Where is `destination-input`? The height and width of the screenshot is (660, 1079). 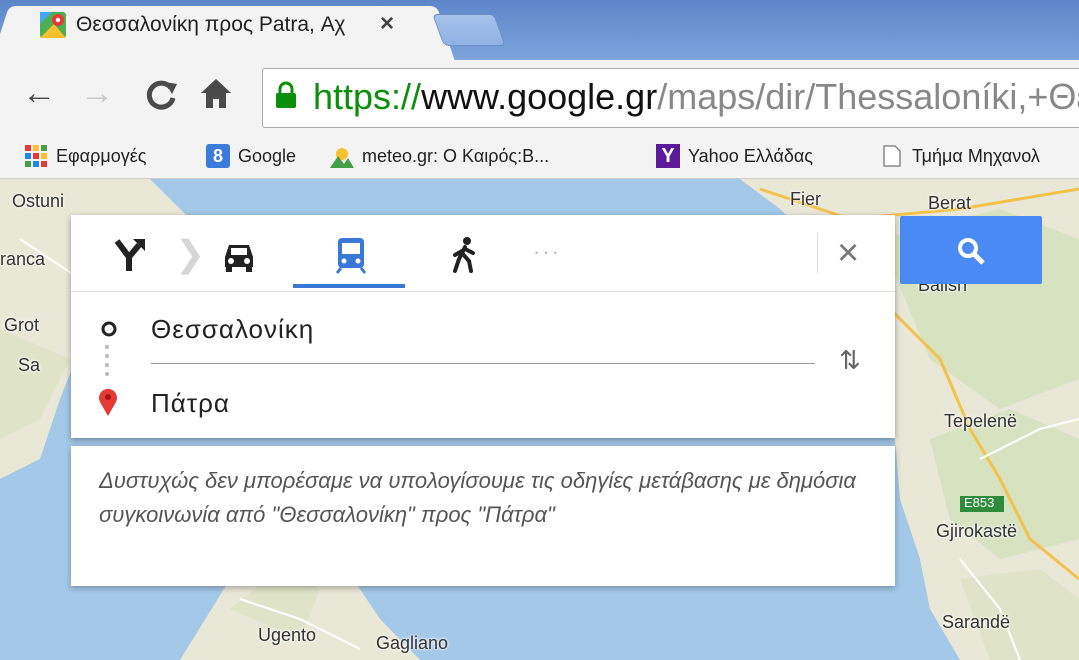 destination-input is located at coordinates (483, 403).